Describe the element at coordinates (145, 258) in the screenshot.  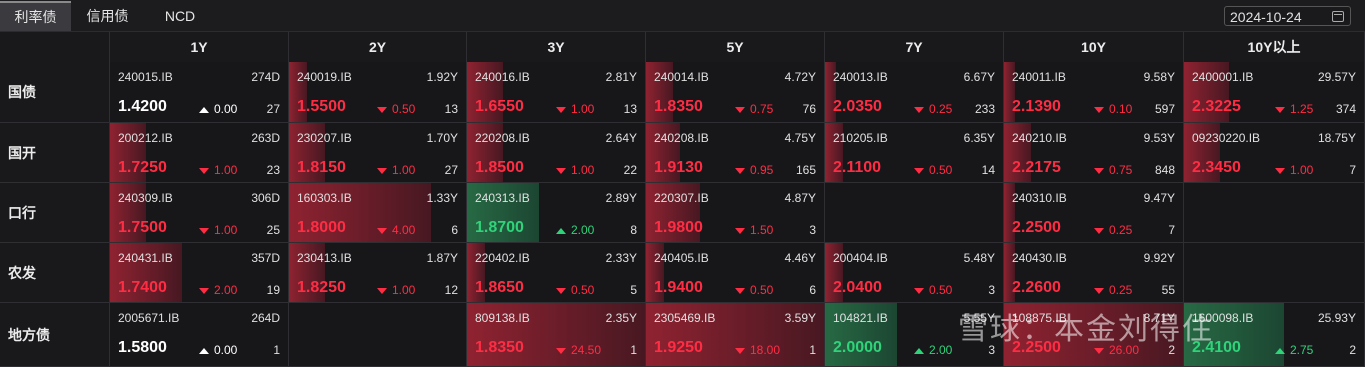
I see `bond-code: 240431.IB` at that location.